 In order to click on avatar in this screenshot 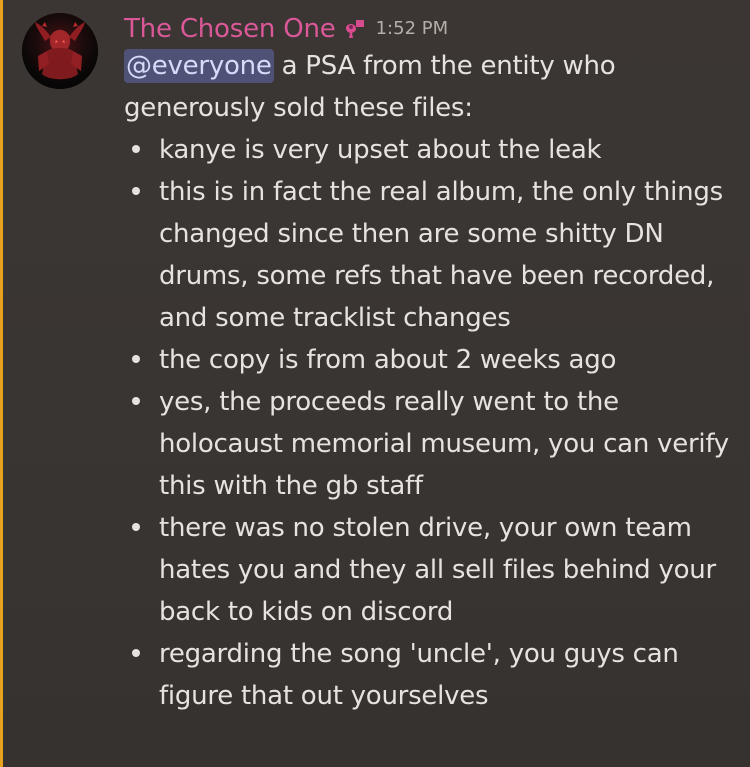, I will do `click(60, 51)`.